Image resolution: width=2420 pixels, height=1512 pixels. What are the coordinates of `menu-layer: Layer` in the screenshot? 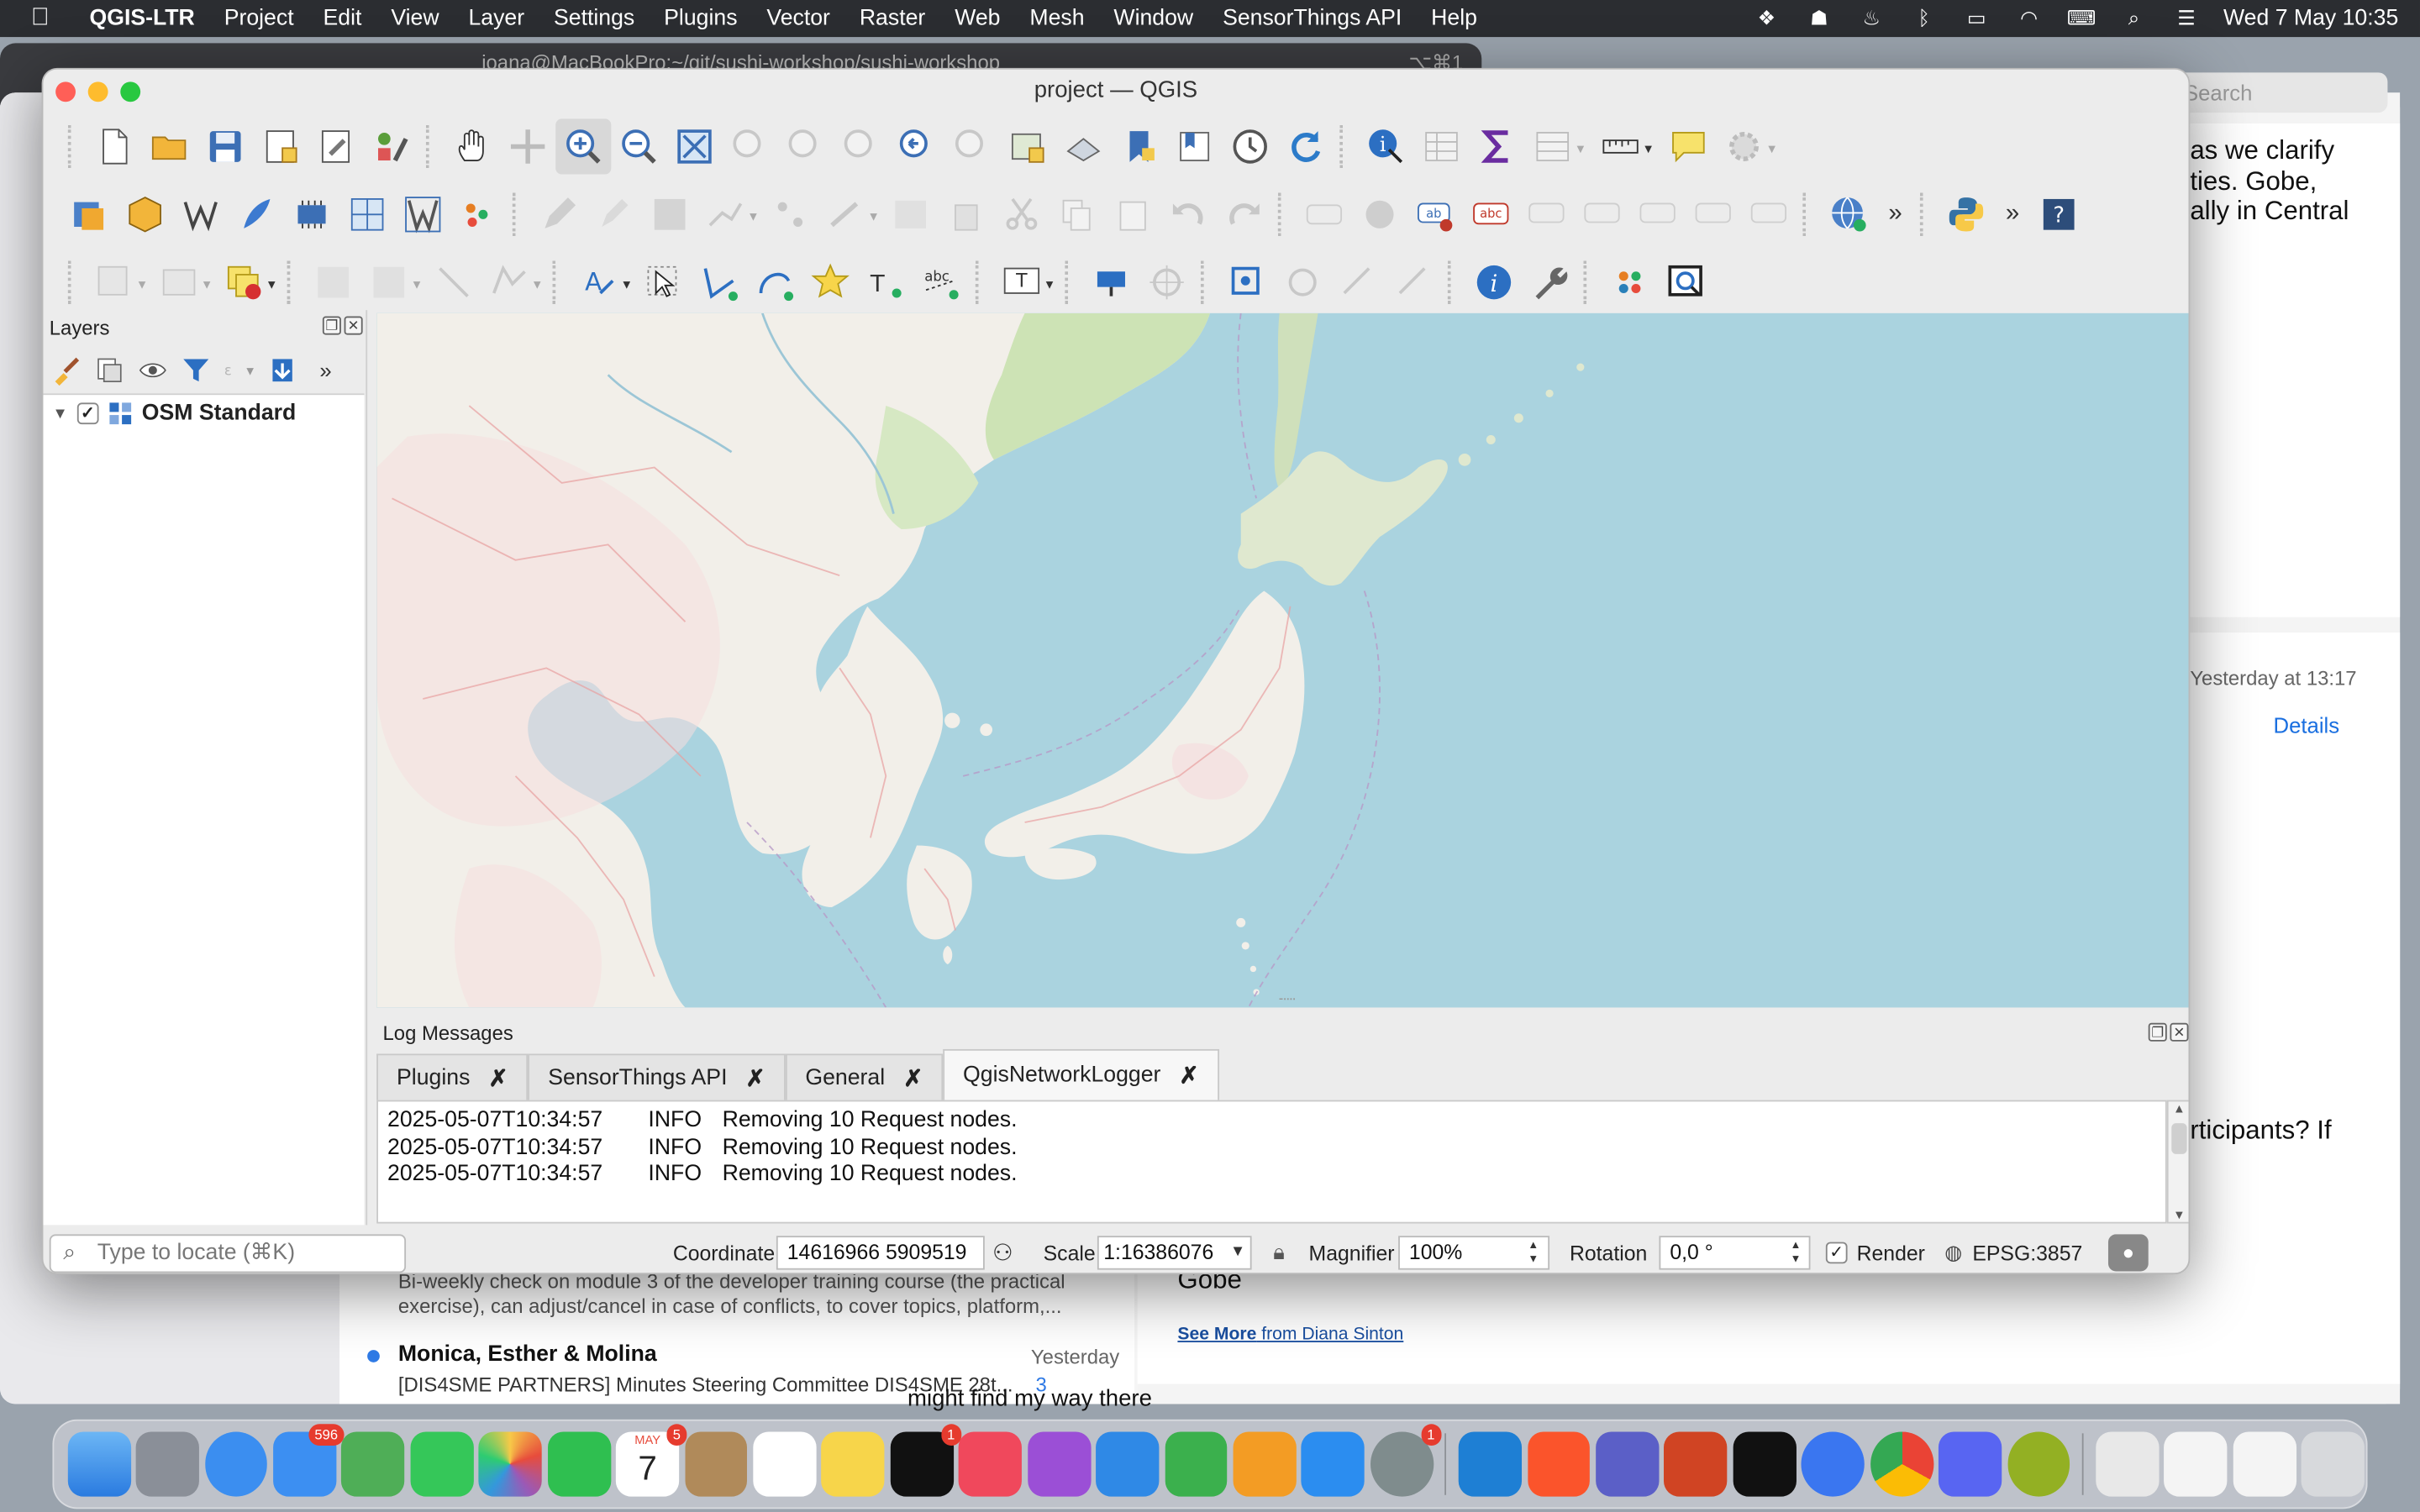 It's located at (496, 18).